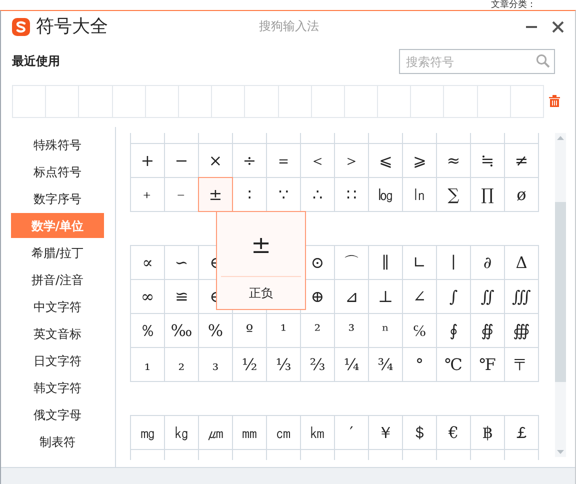  I want to click on symbol-cell: ＝, so click(283, 160).